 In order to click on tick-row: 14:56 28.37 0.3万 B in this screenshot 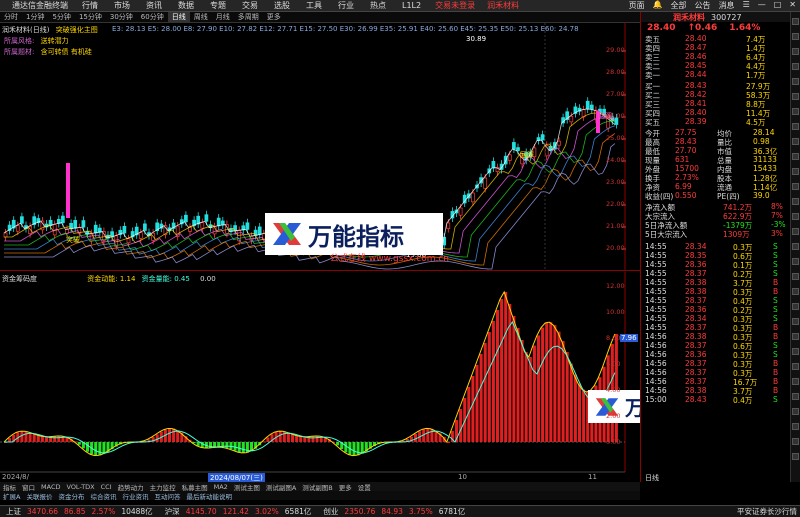, I will do `click(716, 373)`.